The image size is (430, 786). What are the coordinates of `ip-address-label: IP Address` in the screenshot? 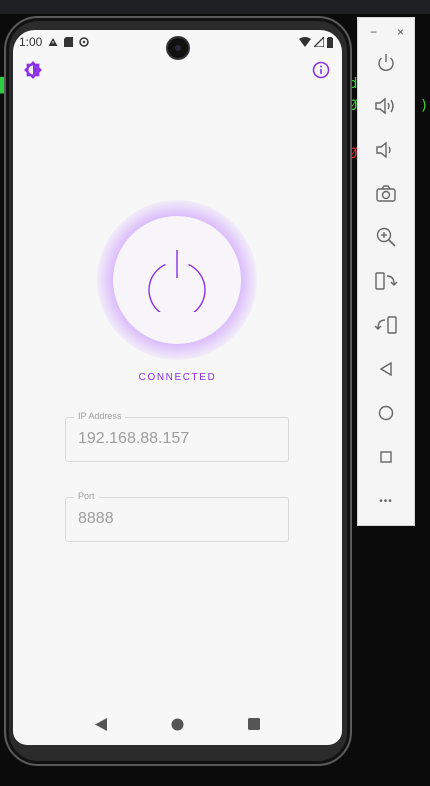 It's located at (100, 416).